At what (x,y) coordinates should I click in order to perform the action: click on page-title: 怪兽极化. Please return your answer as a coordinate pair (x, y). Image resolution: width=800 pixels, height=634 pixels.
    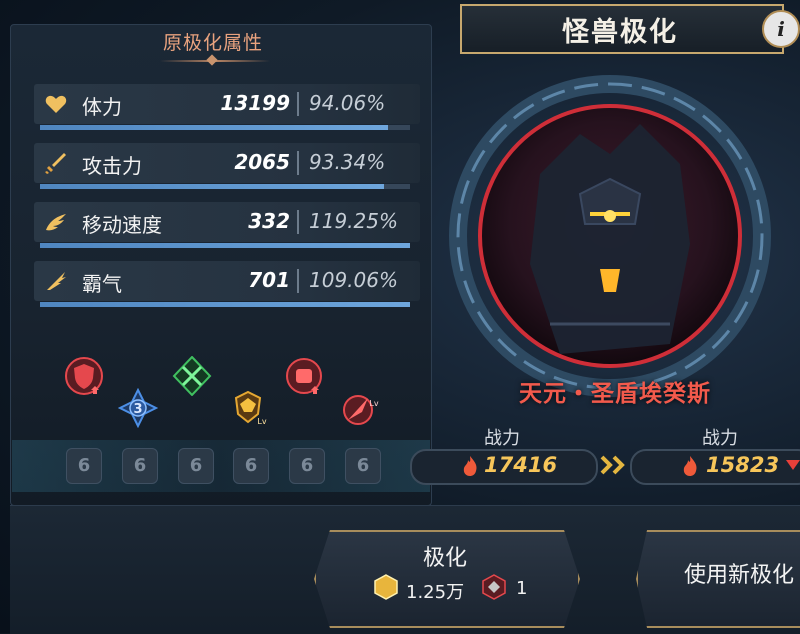
    Looking at the image, I should click on (620, 32).